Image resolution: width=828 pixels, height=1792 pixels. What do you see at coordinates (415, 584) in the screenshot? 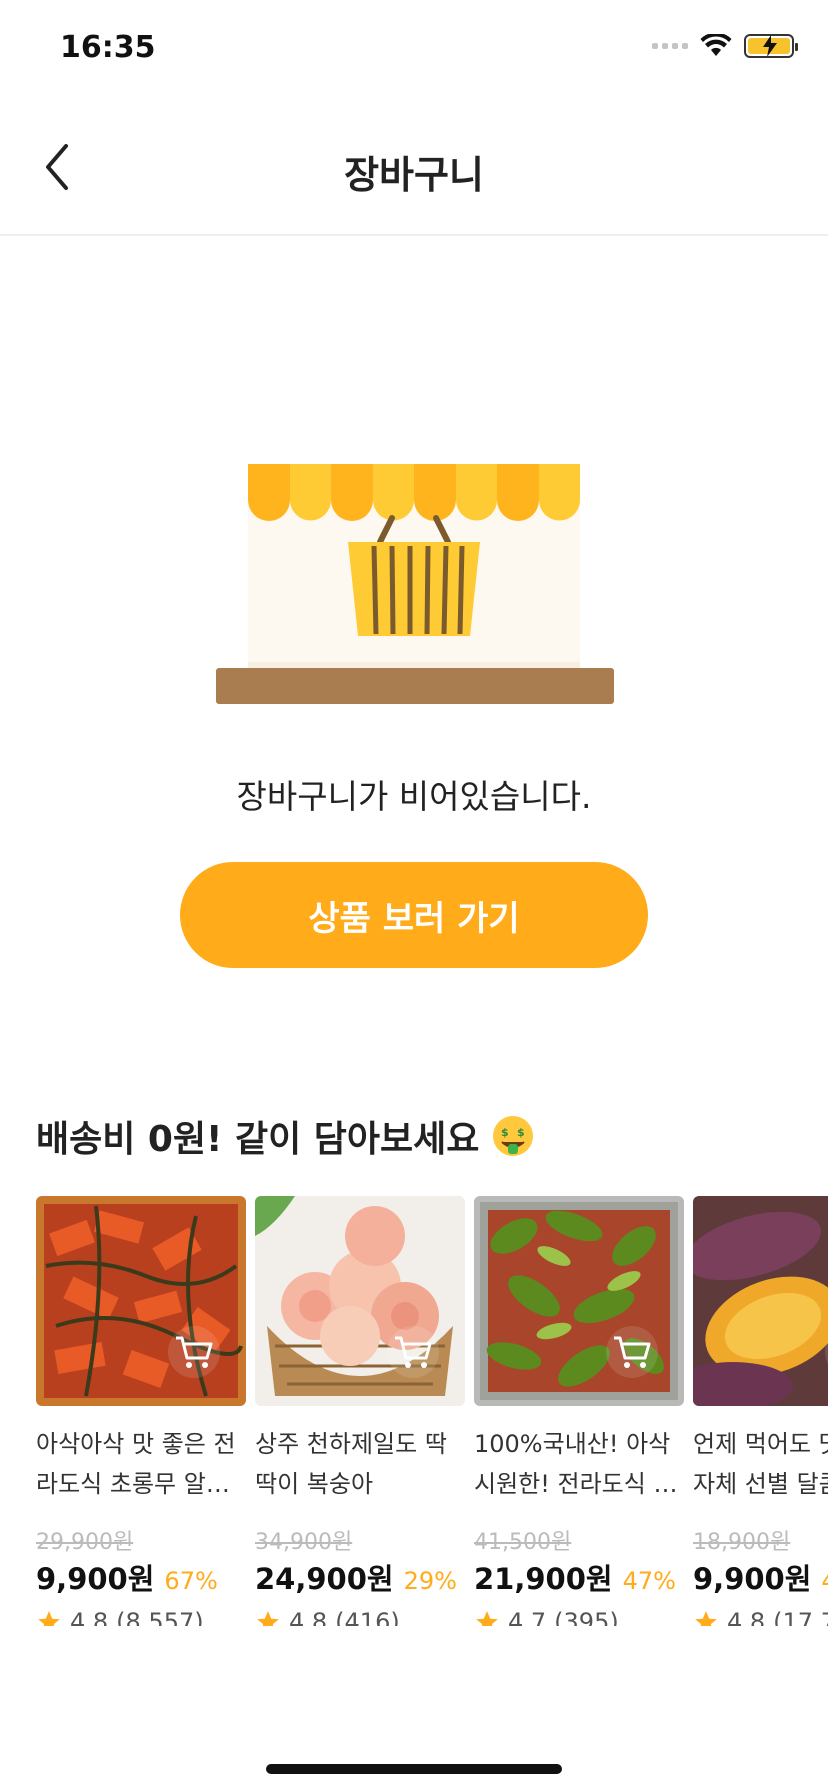
I see `empty-cart-illustration` at bounding box center [415, 584].